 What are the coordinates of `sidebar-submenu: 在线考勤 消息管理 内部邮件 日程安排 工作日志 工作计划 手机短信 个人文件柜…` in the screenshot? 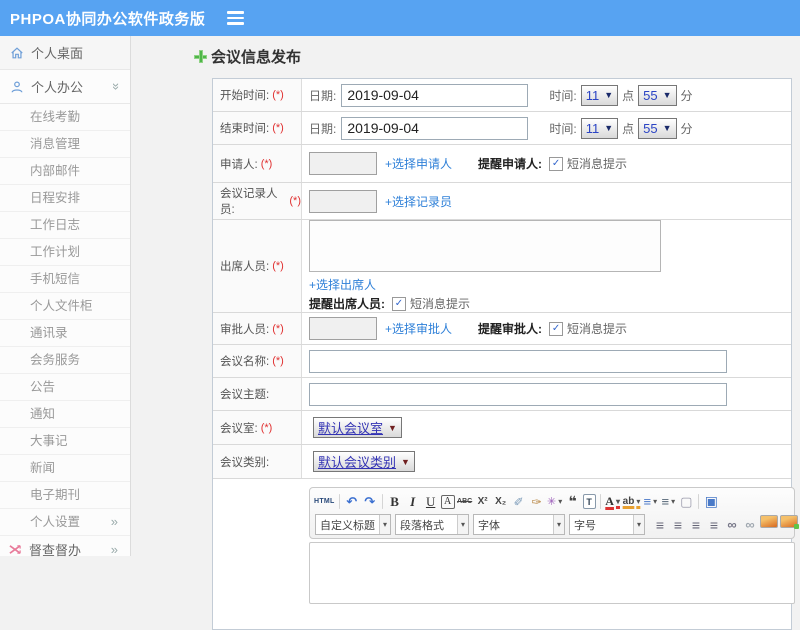 It's located at (65, 320).